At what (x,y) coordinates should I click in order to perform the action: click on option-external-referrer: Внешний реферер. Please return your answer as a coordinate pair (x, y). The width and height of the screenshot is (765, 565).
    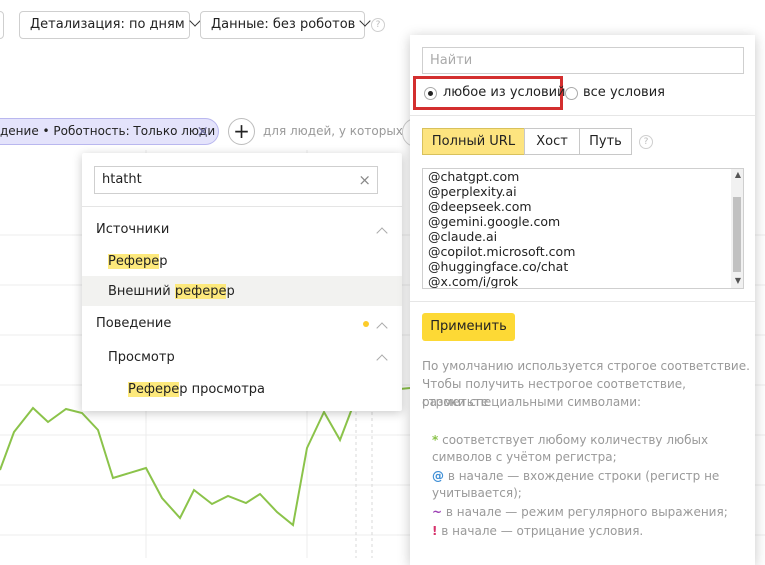
    Looking at the image, I should click on (171, 291).